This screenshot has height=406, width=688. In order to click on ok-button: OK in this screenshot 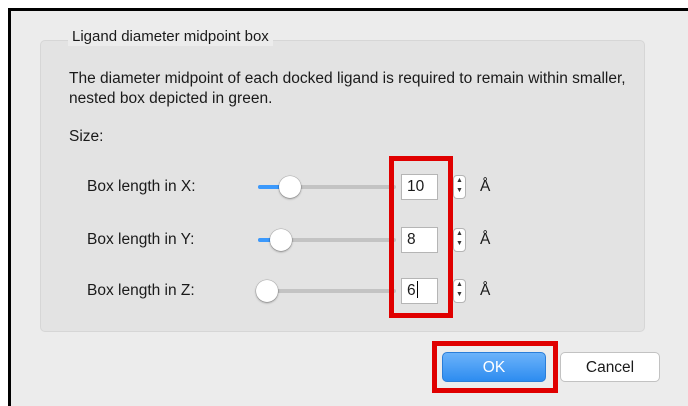, I will do `click(494, 367)`.